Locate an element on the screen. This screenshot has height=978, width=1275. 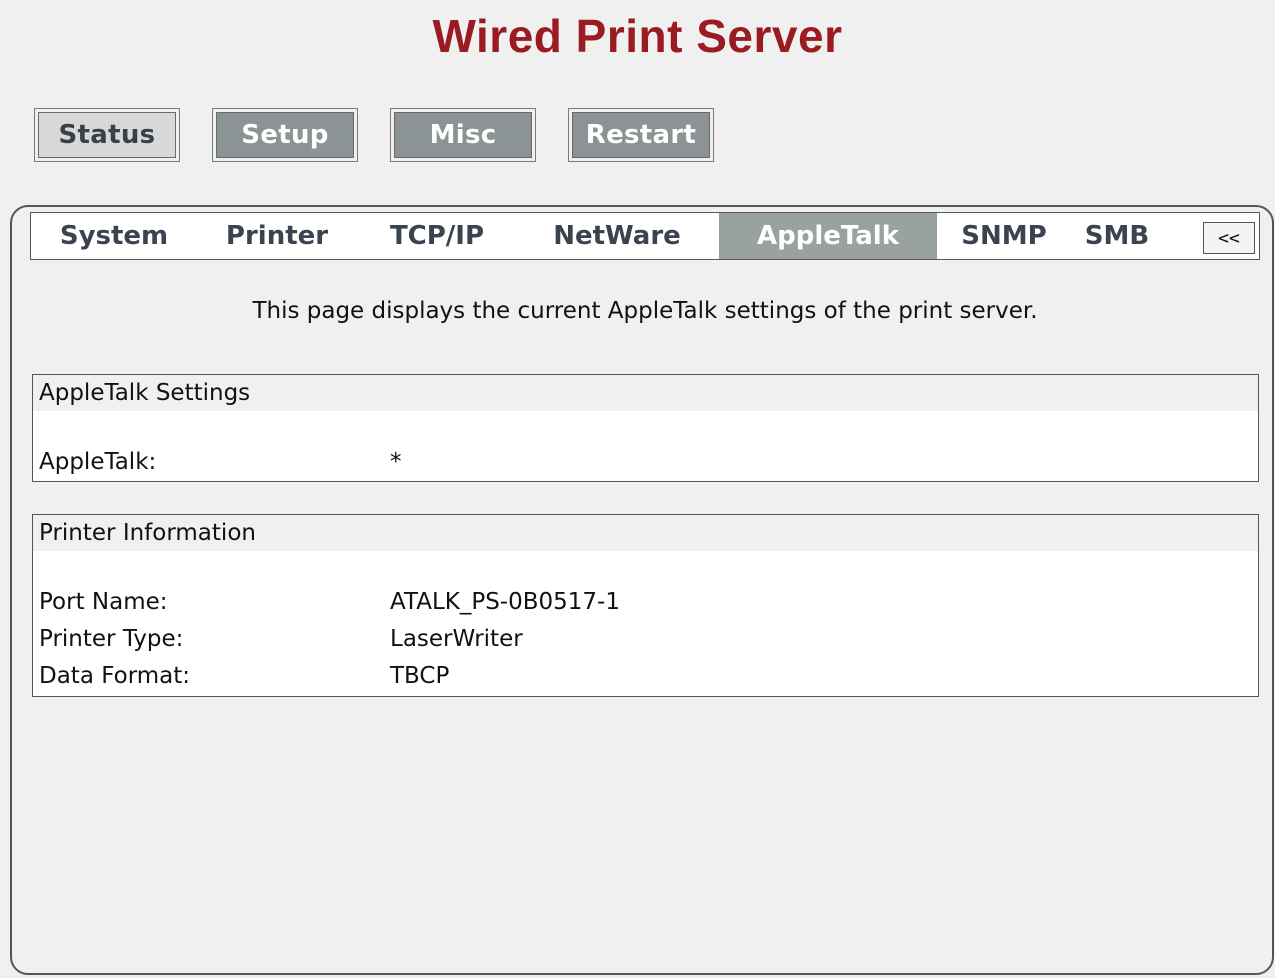
appletalk-value: * is located at coordinates (396, 462).